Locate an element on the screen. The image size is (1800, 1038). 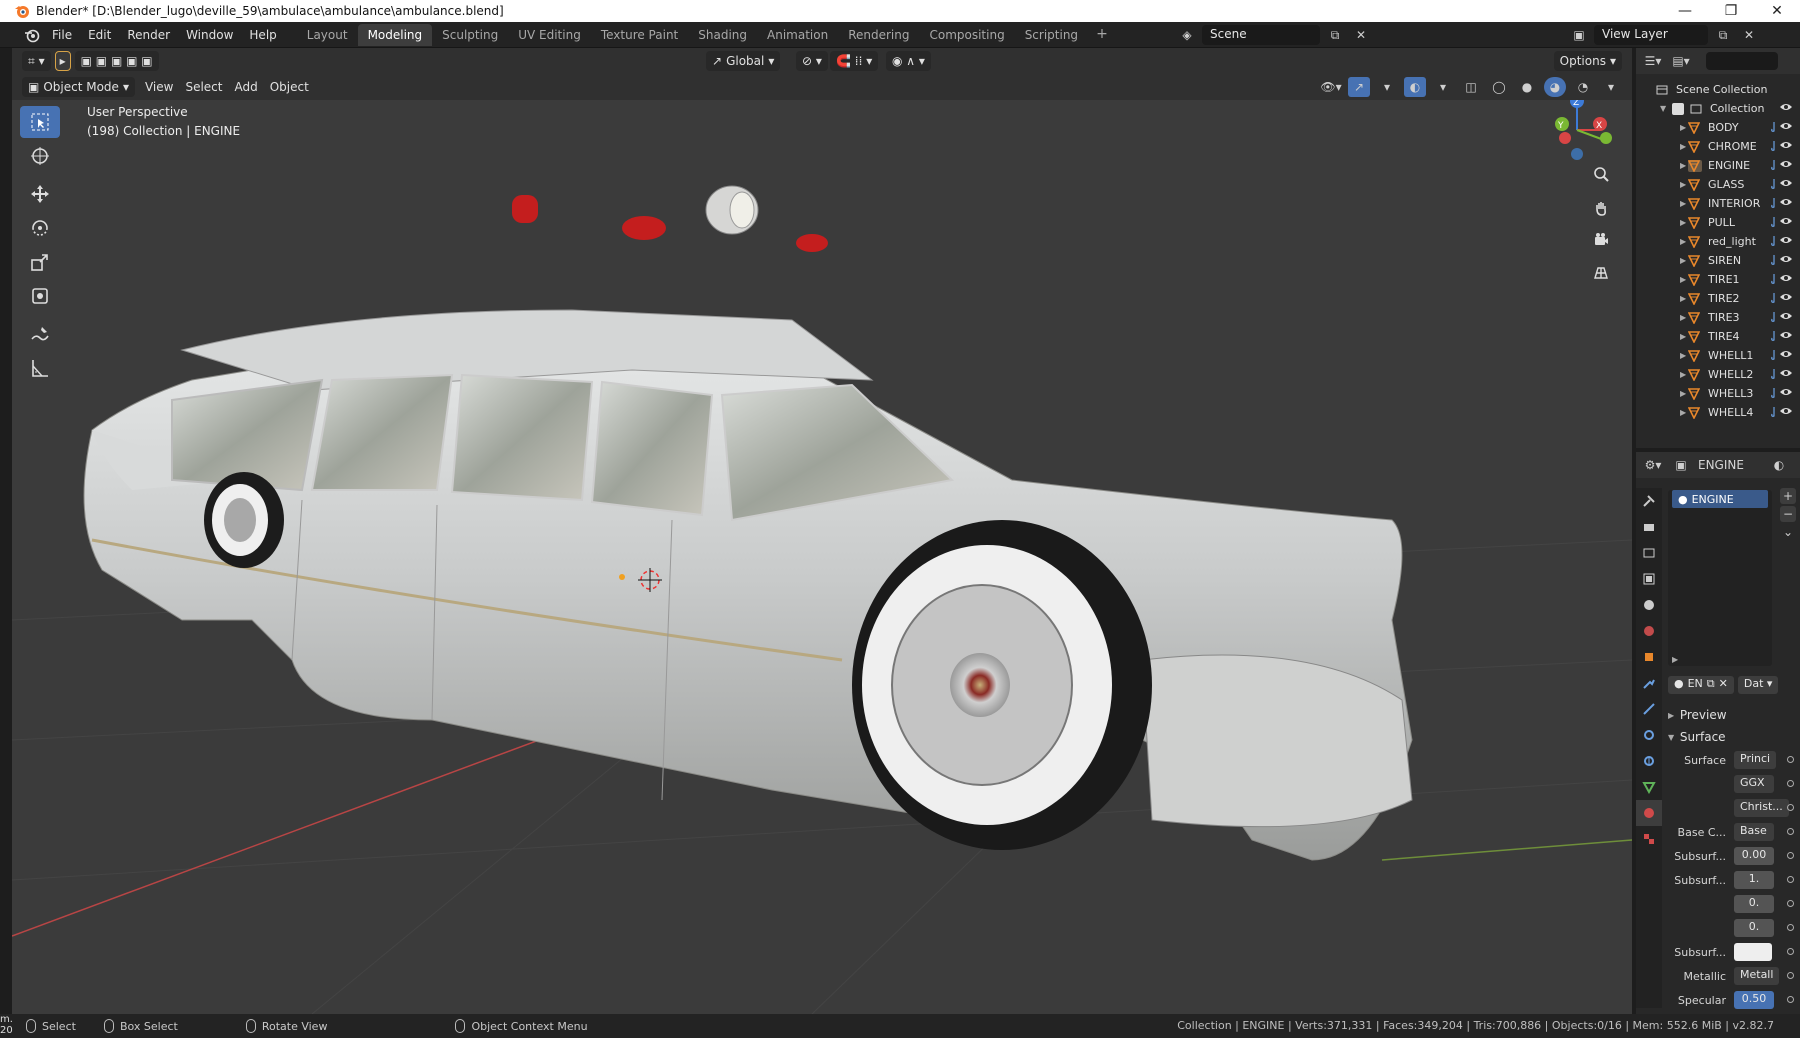
visibility-icon: 👁▾ is located at coordinates (1331, 87).